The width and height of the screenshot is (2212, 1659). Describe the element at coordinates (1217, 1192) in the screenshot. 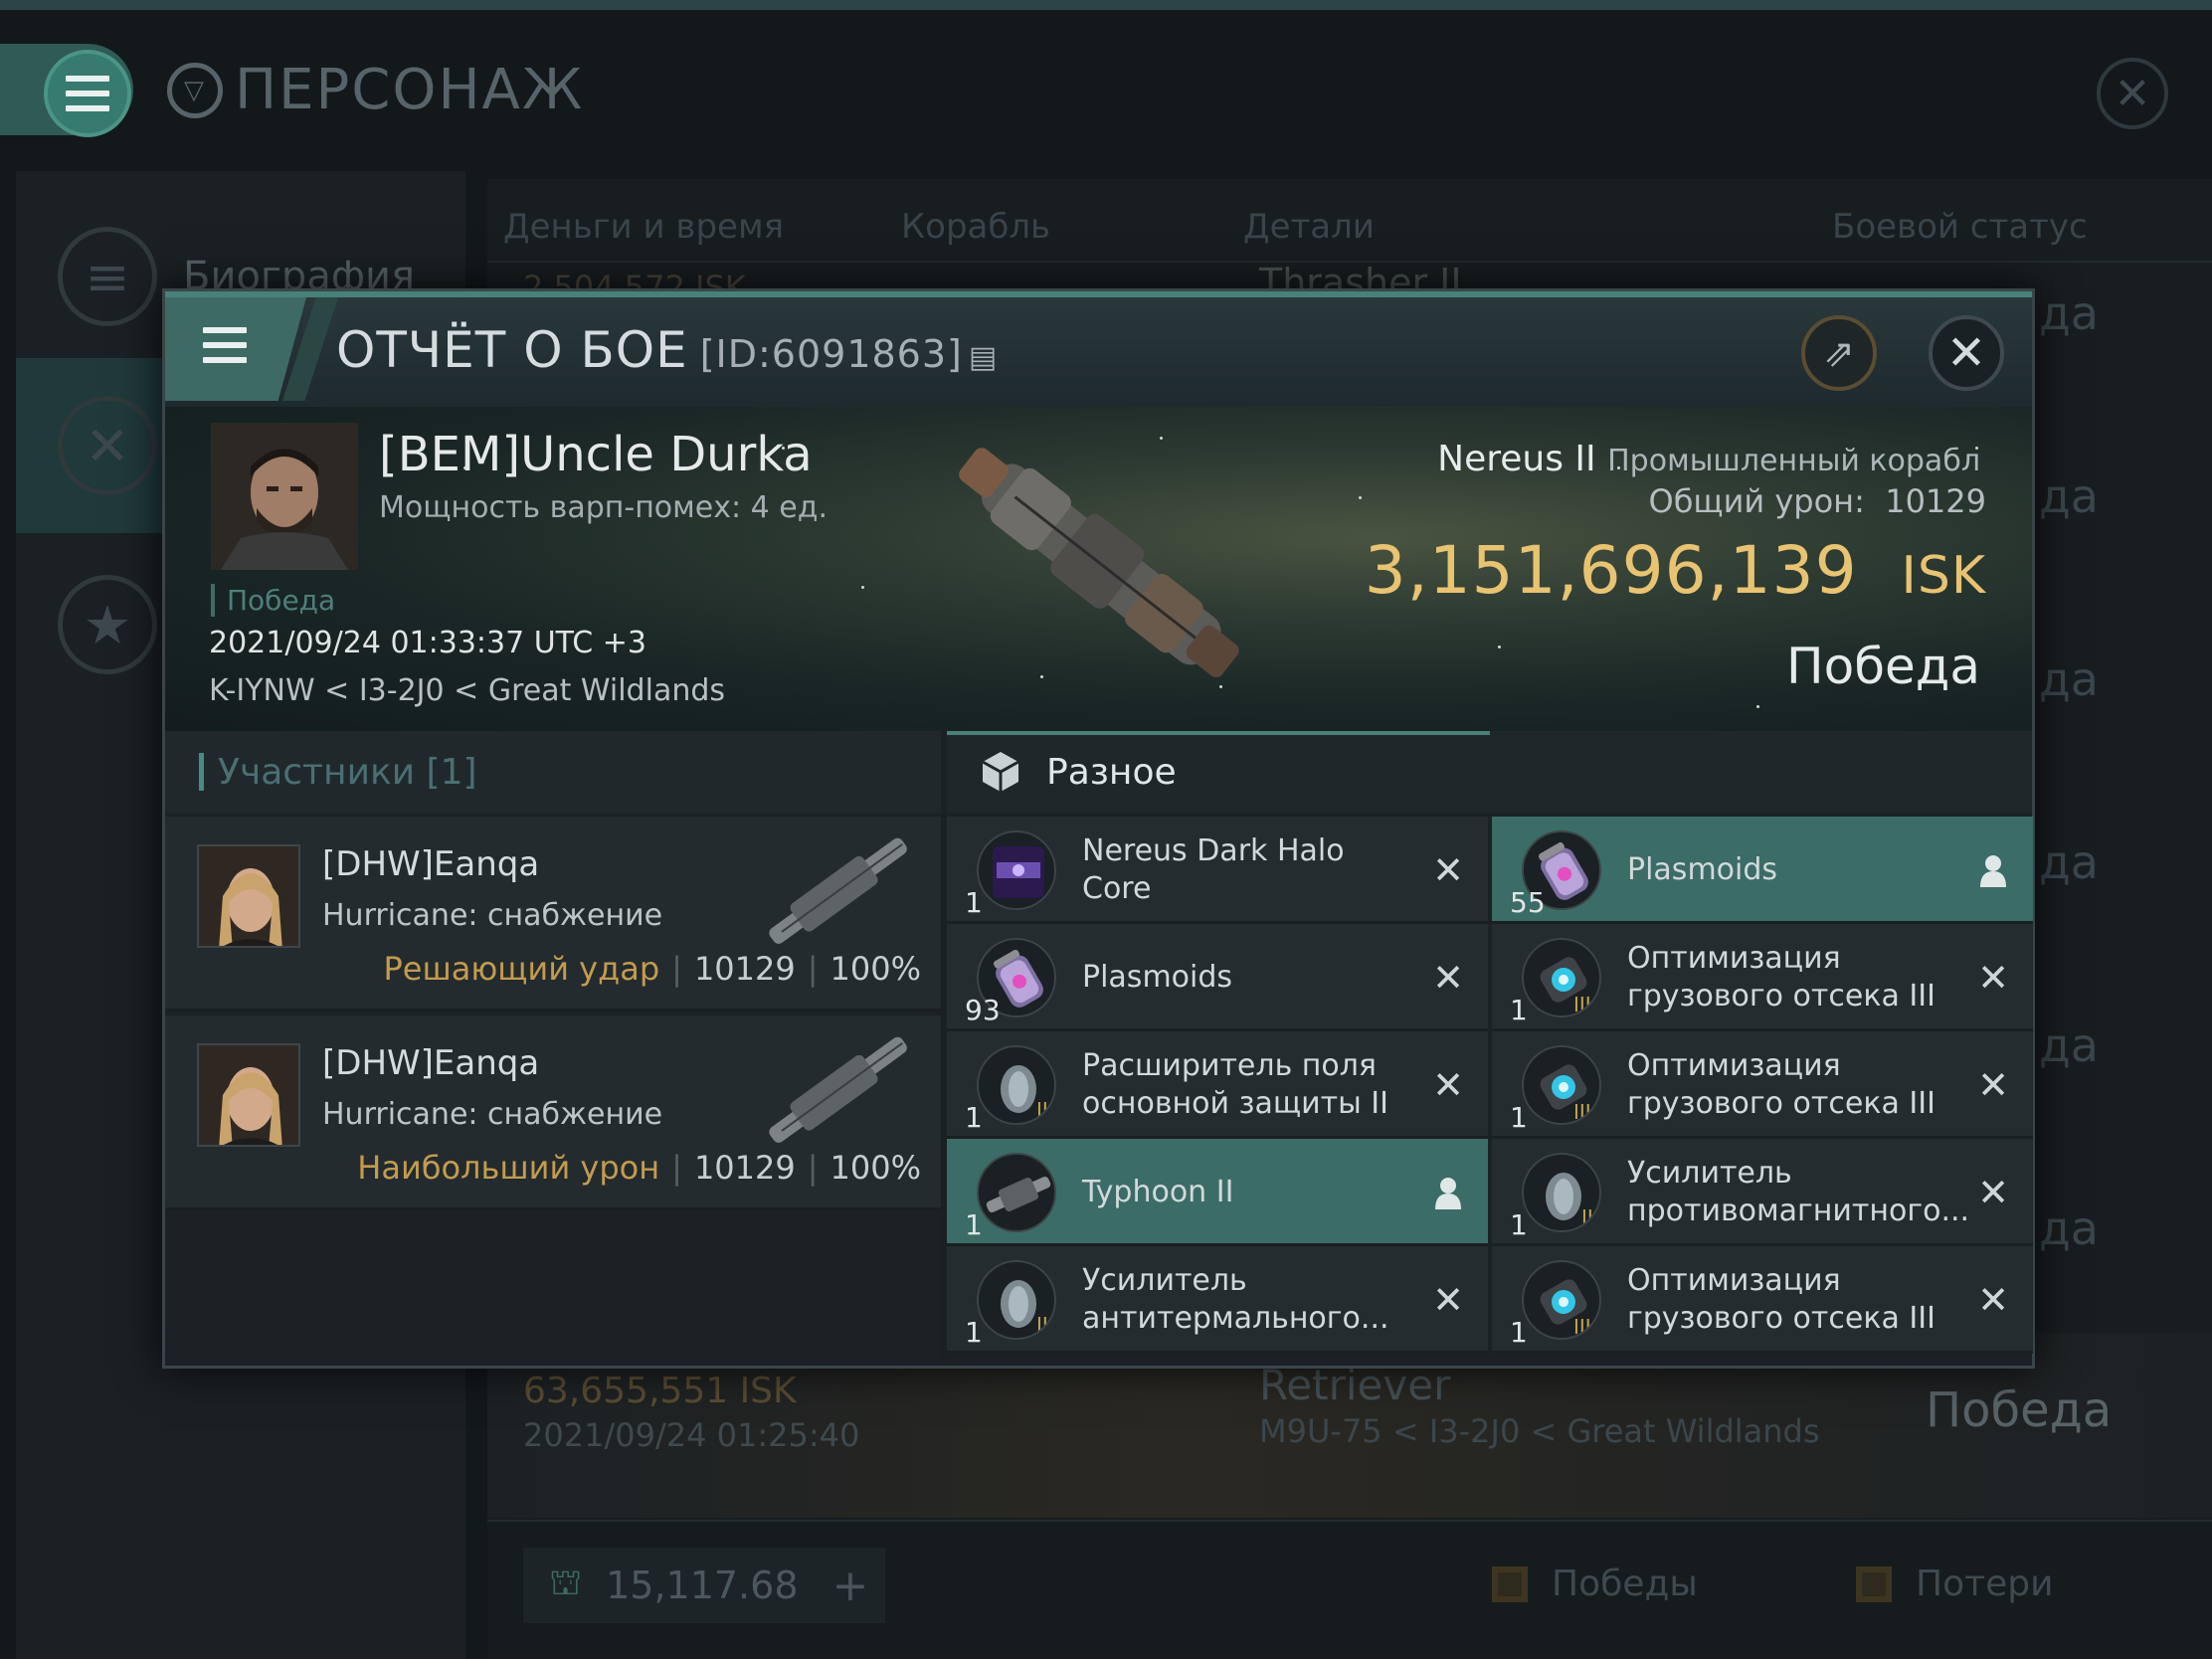

I see `item-row: 1 Typhoon II` at that location.